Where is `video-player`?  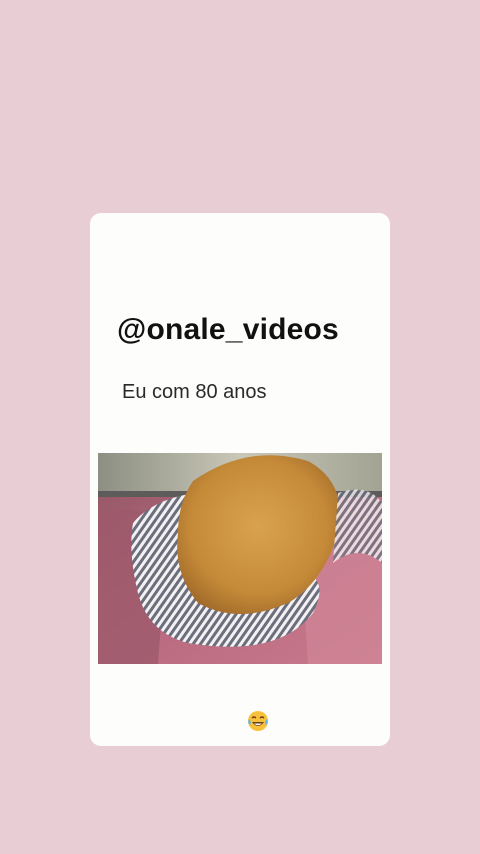
video-player is located at coordinates (240, 558).